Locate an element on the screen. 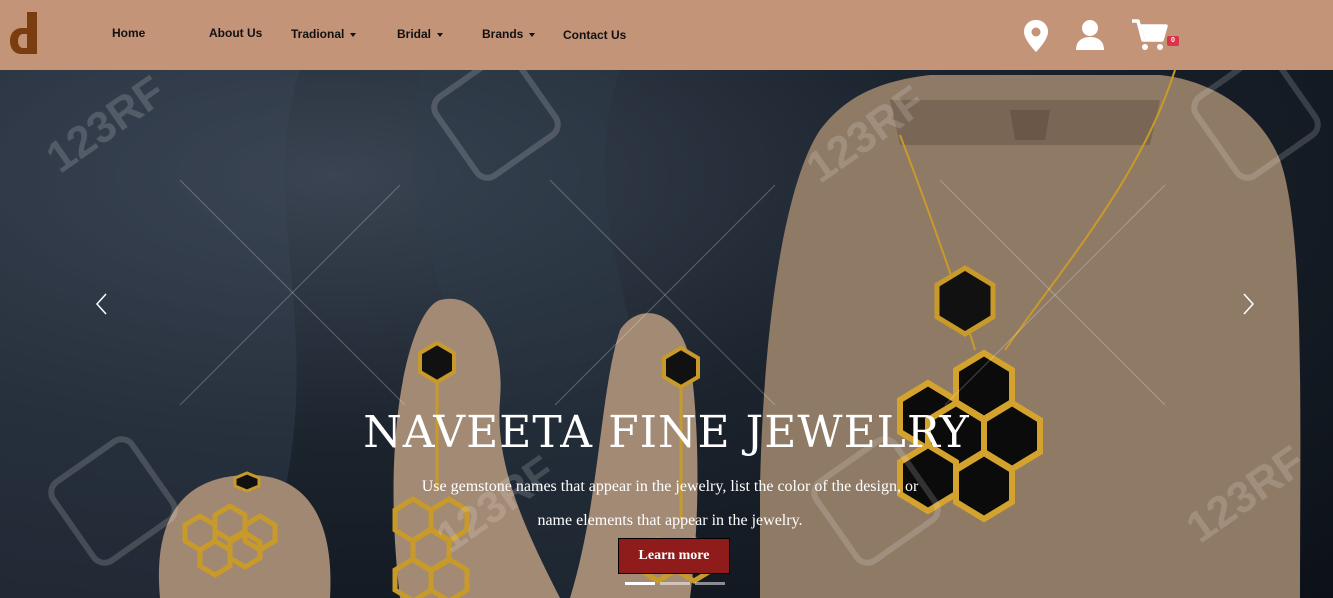 The height and width of the screenshot is (598, 1333). nav-contact-us: Contact Us is located at coordinates (594, 35).